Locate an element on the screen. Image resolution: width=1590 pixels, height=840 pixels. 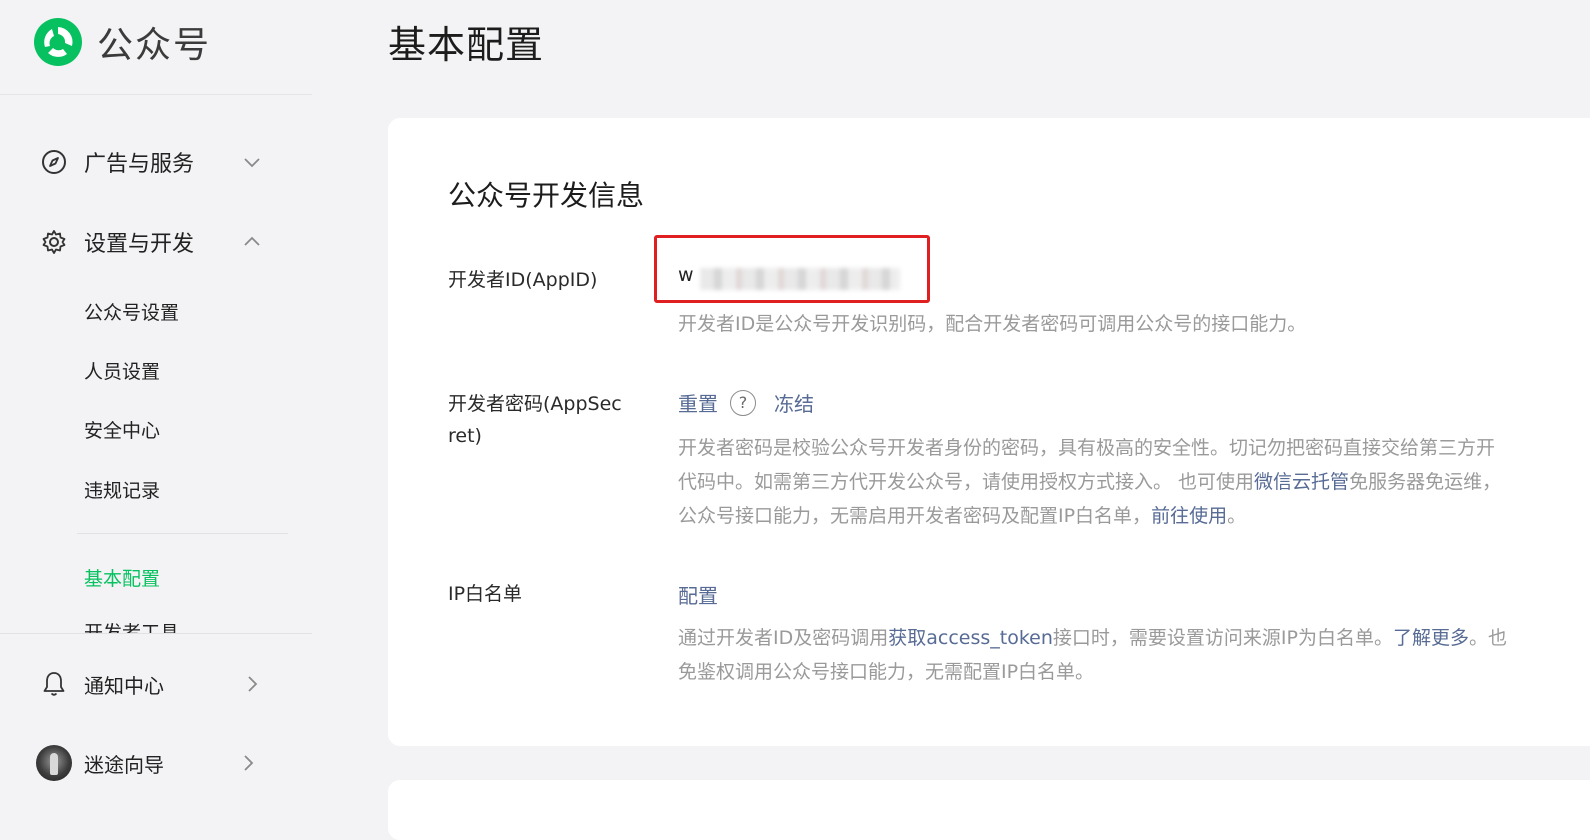
sidebar-group-ads-services: 广告与服务 is located at coordinates (155, 162).